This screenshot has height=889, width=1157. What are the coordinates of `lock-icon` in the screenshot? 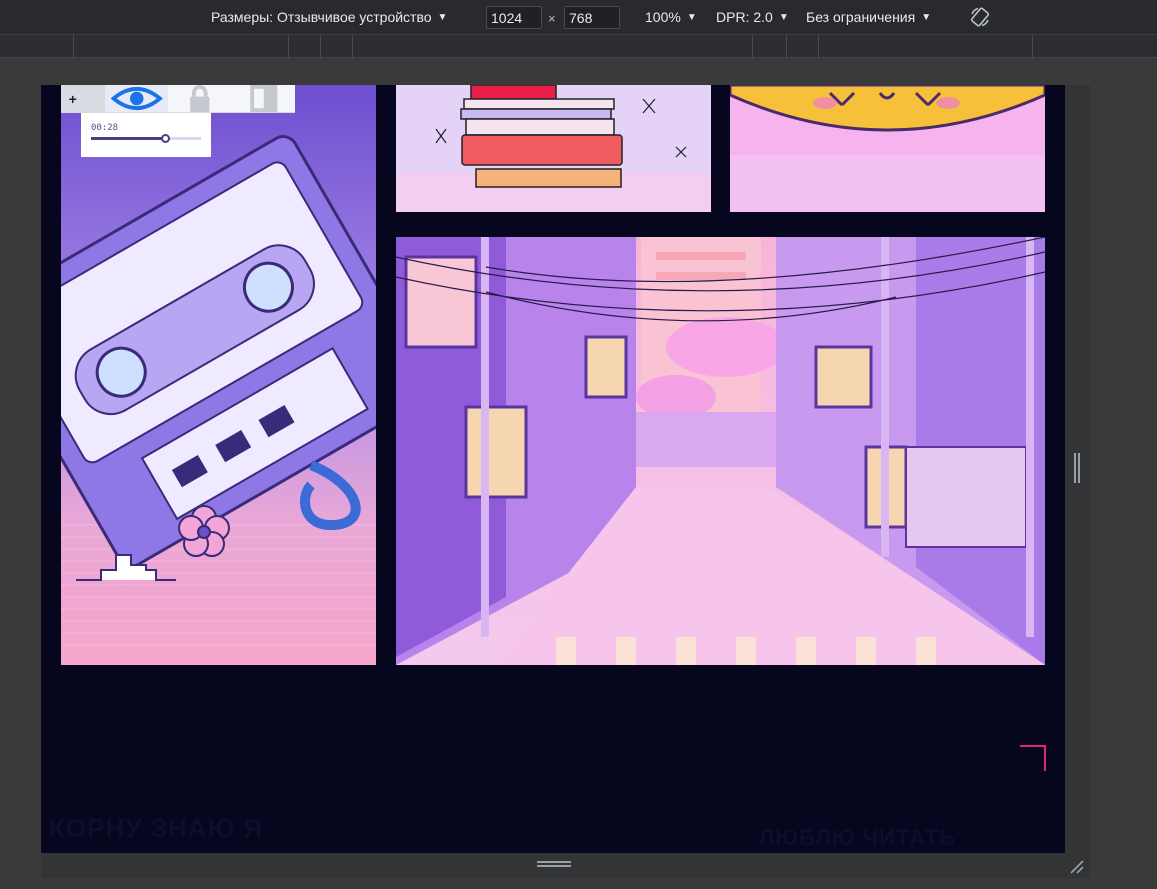 It's located at (200, 98).